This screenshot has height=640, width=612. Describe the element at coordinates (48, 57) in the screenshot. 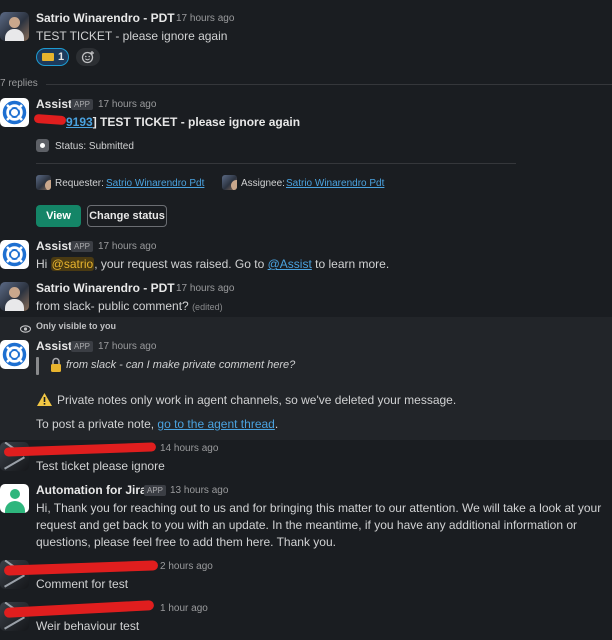

I see `ticket-icon` at that location.